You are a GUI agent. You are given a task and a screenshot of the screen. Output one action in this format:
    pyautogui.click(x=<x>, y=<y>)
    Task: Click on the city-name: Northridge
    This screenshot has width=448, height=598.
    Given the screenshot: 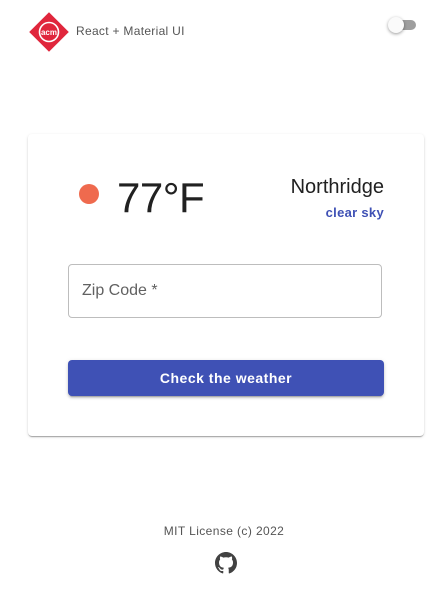 What is the action you would take?
    pyautogui.click(x=337, y=187)
    